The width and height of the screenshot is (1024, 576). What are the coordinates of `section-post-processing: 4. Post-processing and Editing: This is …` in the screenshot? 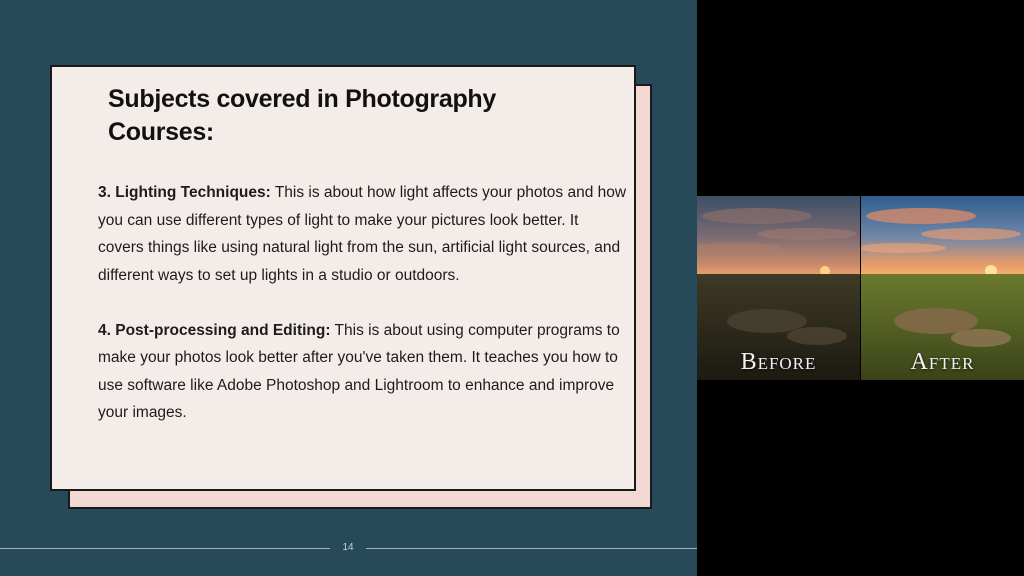 It's located at (363, 372).